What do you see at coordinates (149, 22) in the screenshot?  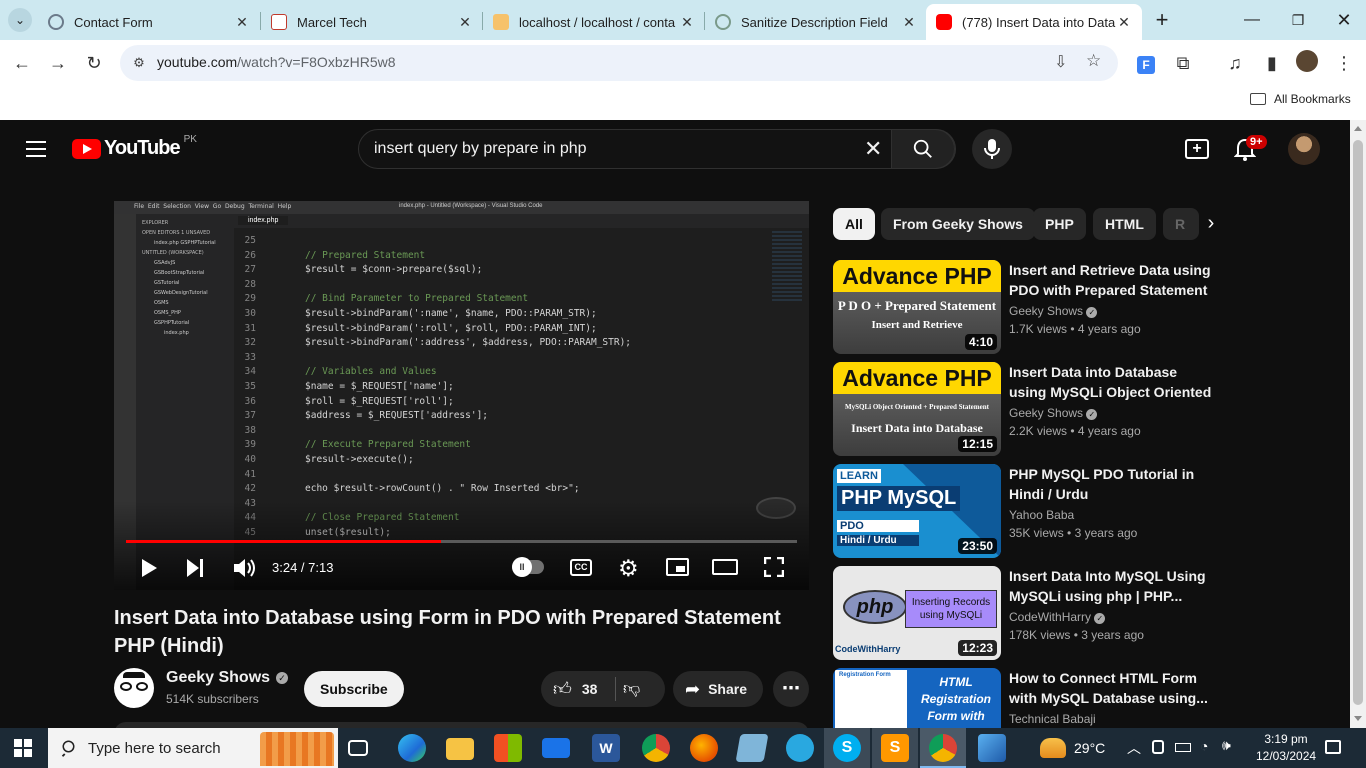 I see `tab-contact-form: Contact Form ✕` at bounding box center [149, 22].